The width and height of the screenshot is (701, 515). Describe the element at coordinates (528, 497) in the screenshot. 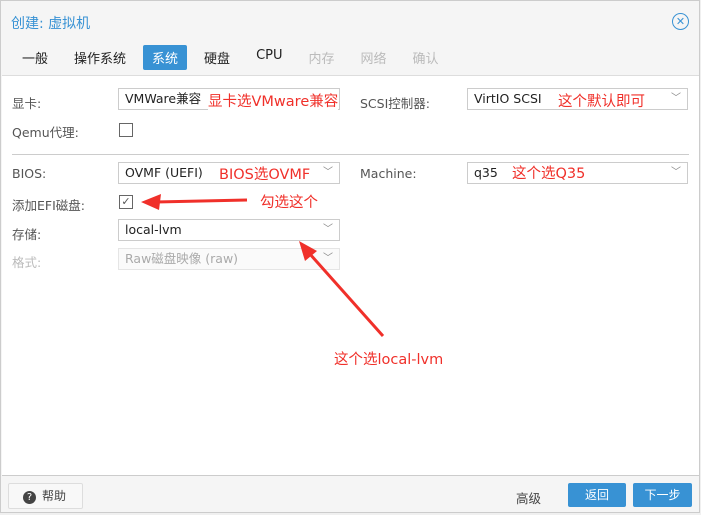

I see `advanced-checkbox-label: 高级` at that location.